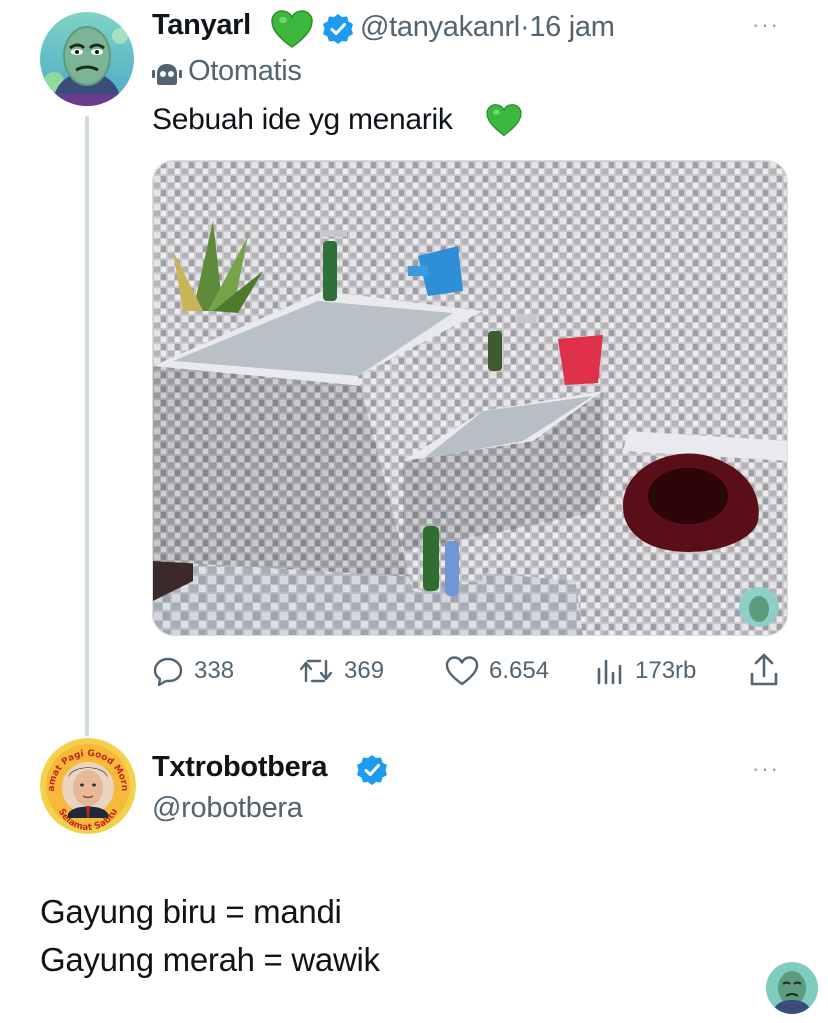 The width and height of the screenshot is (828, 1023). I want to click on reply-icon, so click(168, 672).